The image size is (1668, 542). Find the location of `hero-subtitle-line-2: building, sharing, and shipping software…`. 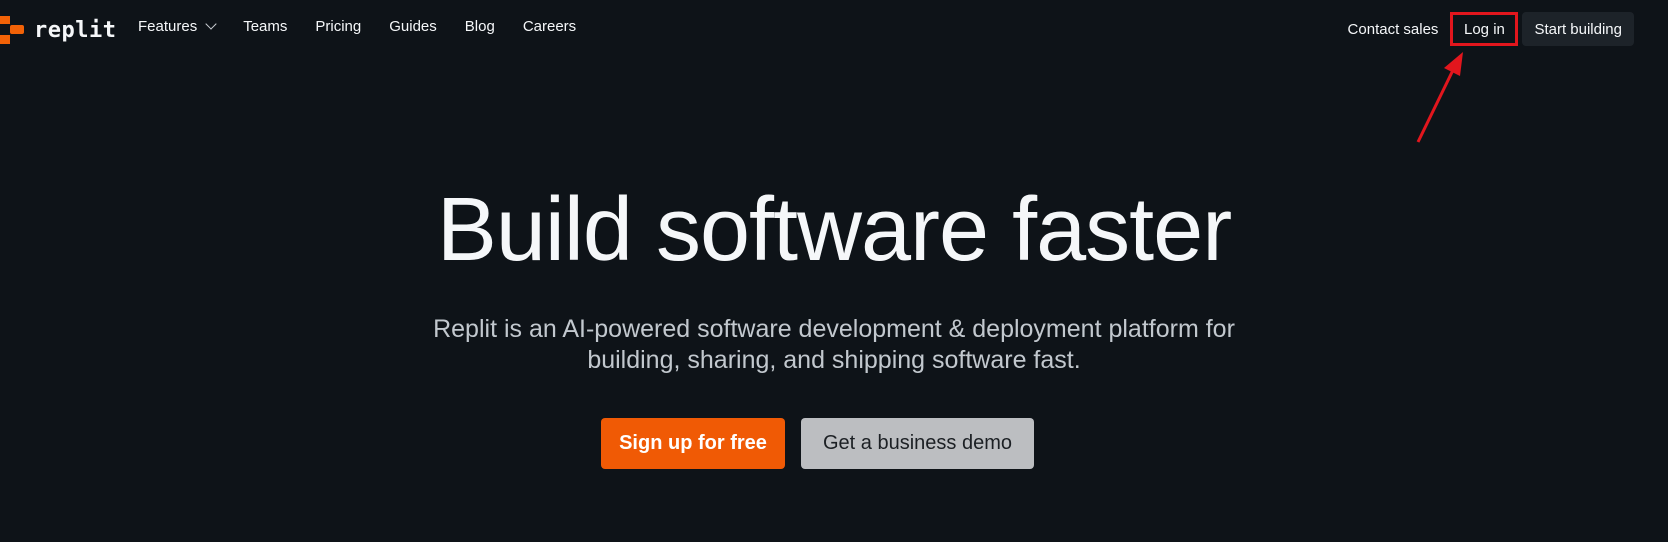

hero-subtitle-line-2: building, sharing, and shipping software… is located at coordinates (834, 360).